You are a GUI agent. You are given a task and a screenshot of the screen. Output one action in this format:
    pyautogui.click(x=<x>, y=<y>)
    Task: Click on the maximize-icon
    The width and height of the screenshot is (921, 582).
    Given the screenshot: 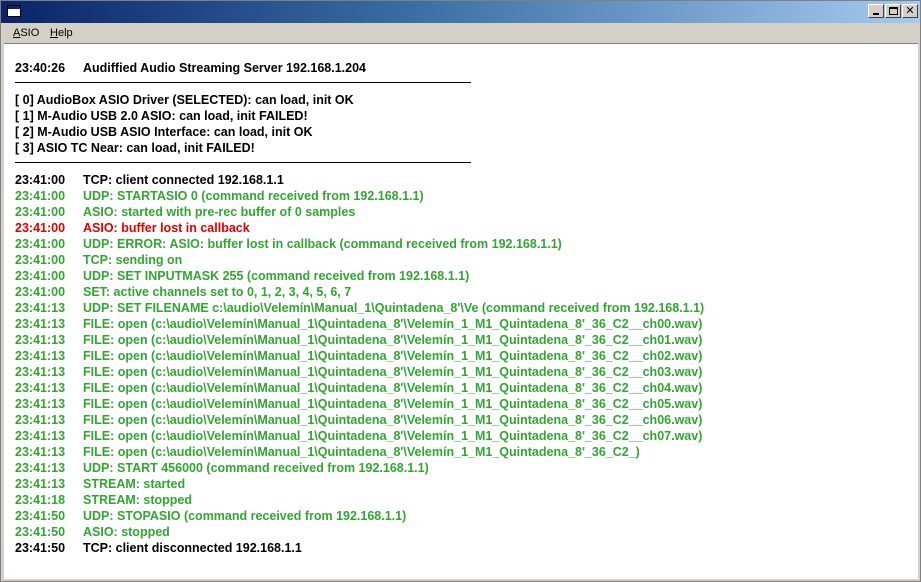 What is the action you would take?
    pyautogui.click(x=893, y=11)
    